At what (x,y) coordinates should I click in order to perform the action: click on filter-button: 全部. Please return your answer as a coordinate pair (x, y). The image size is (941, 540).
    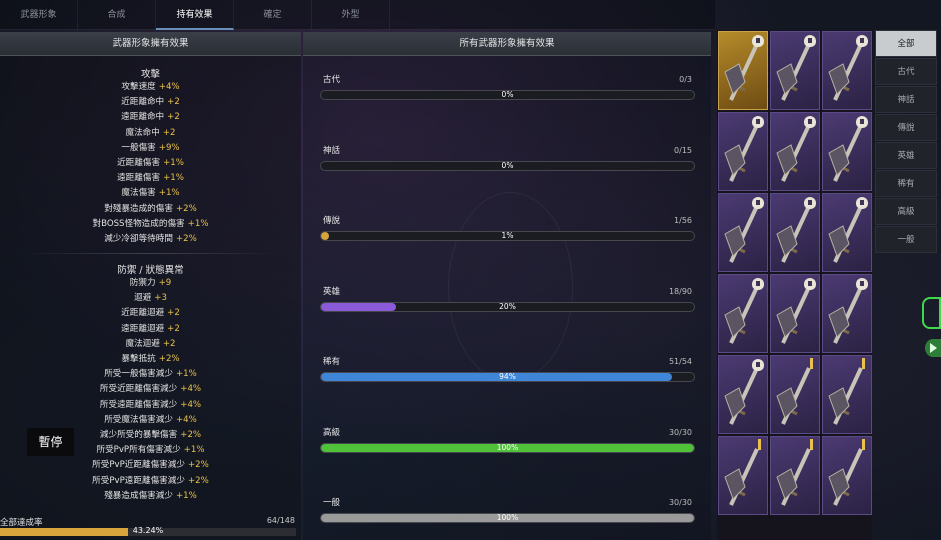
    Looking at the image, I should click on (906, 43).